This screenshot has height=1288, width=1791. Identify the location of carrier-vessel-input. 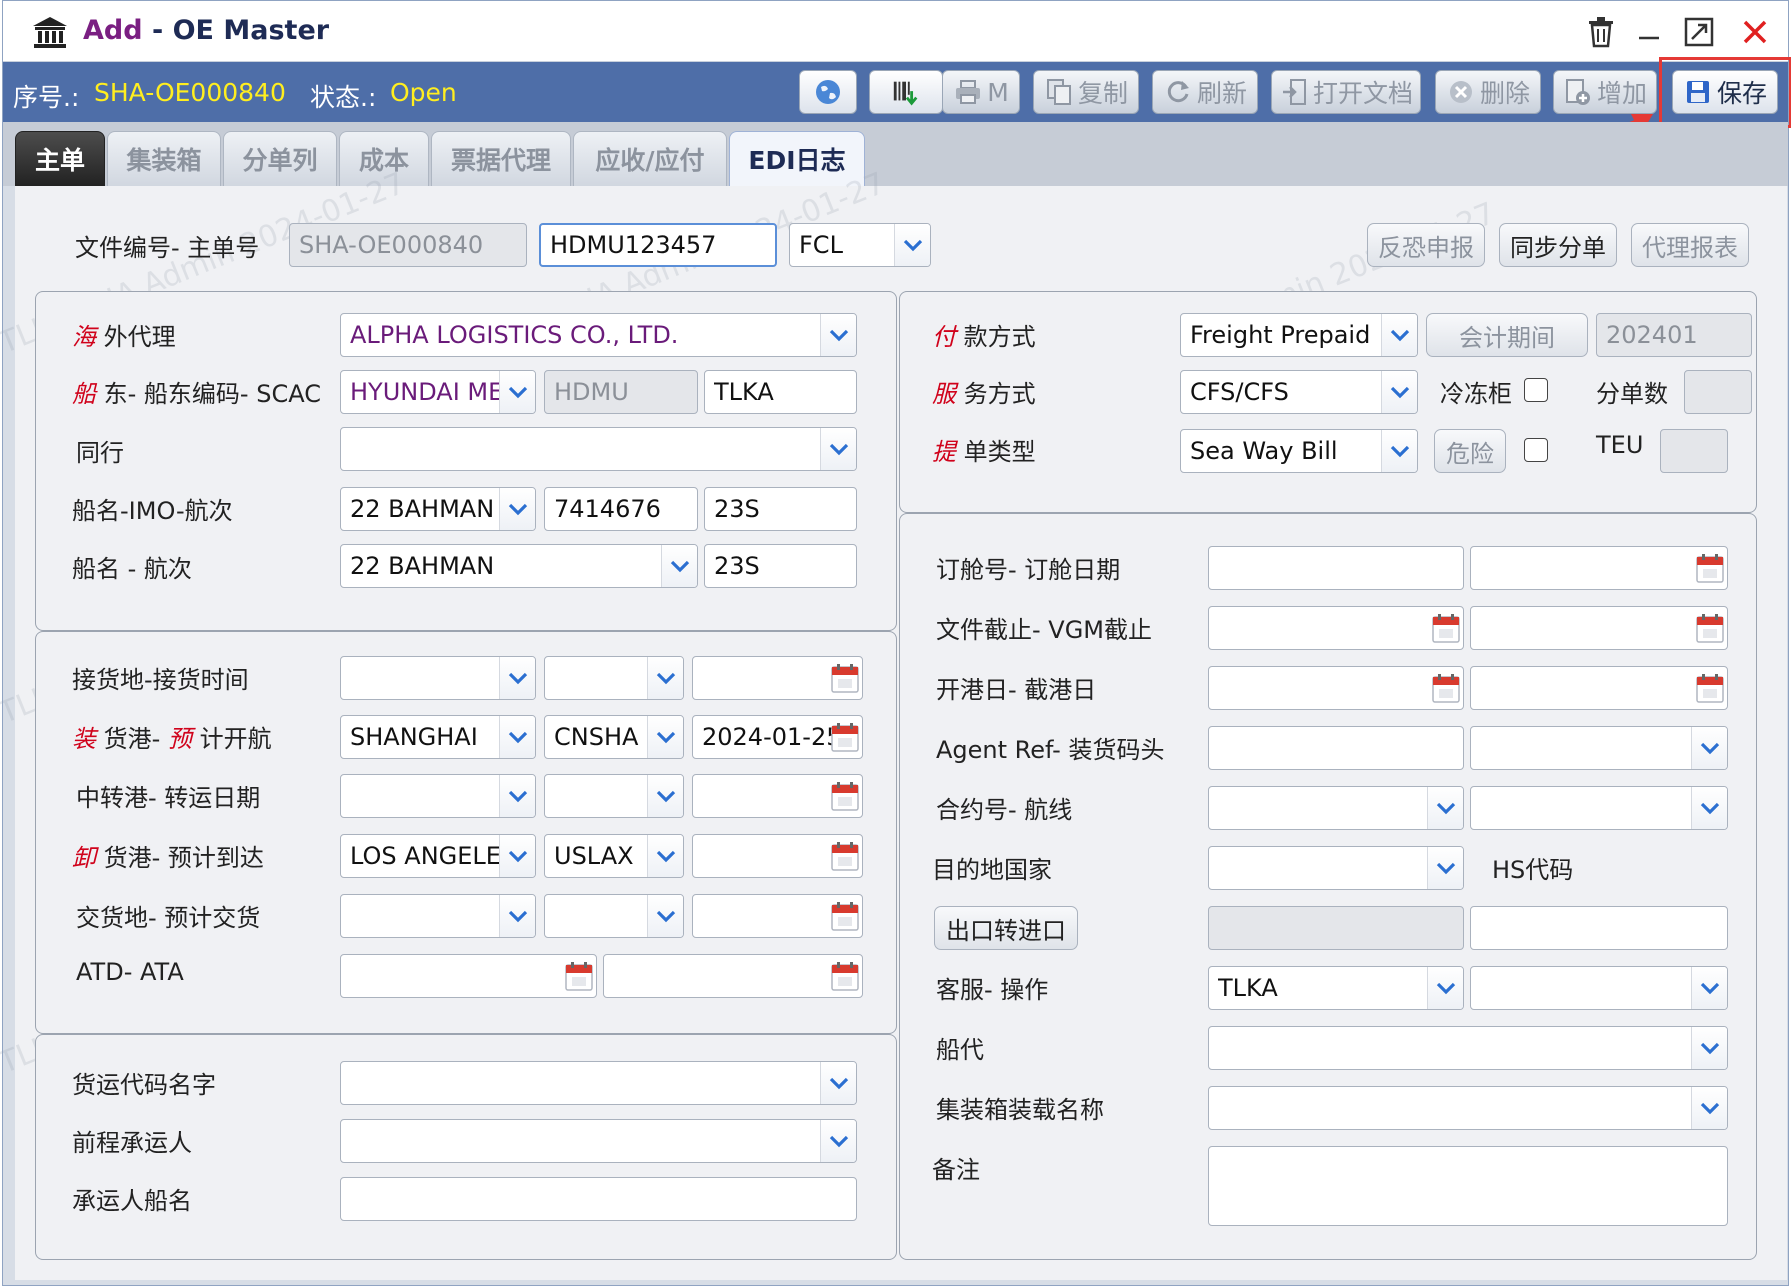
(598, 1199).